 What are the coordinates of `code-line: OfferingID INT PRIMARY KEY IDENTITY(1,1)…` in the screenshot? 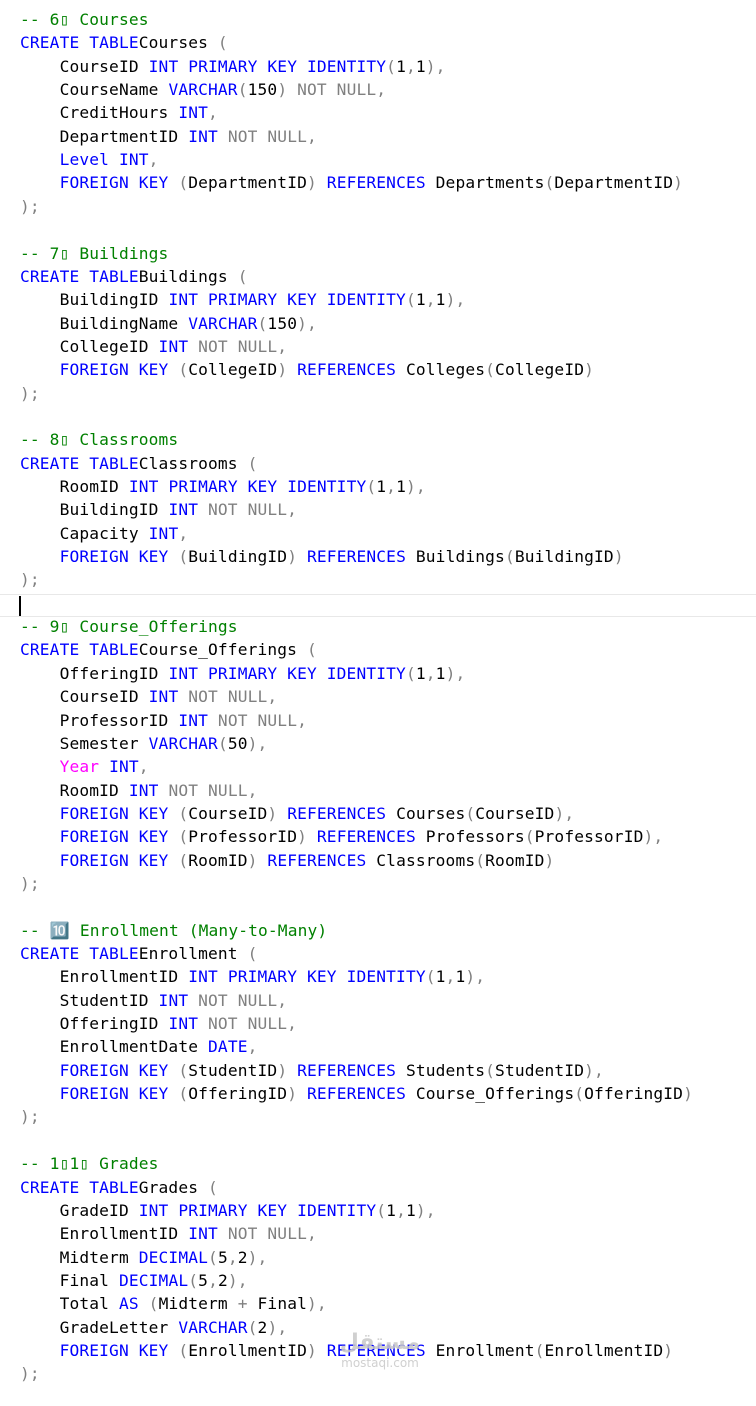 It's located at (243, 673).